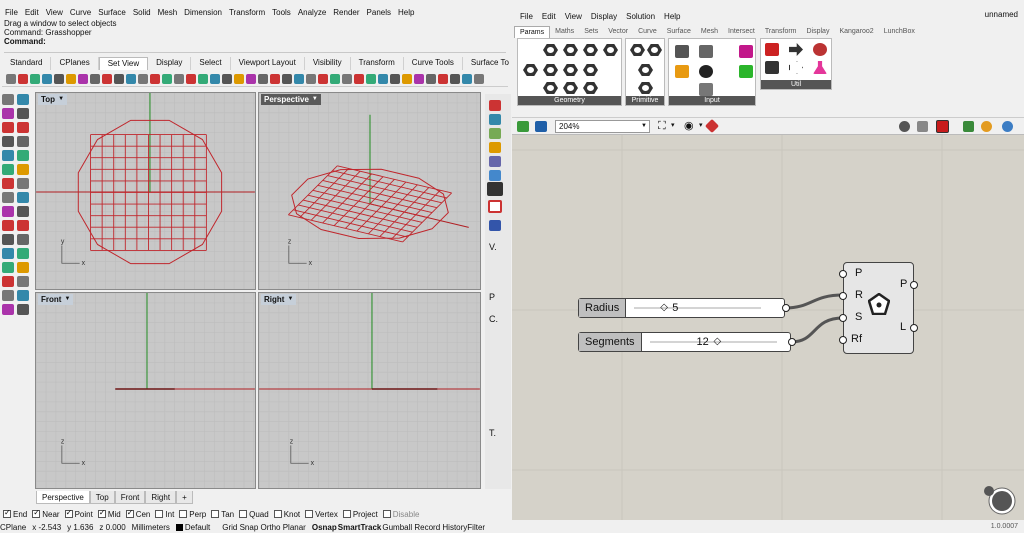 The image size is (1024, 533). What do you see at coordinates (264, 527) in the screenshot?
I see `status-toggles: Grid Snap Ortho Planar` at bounding box center [264, 527].